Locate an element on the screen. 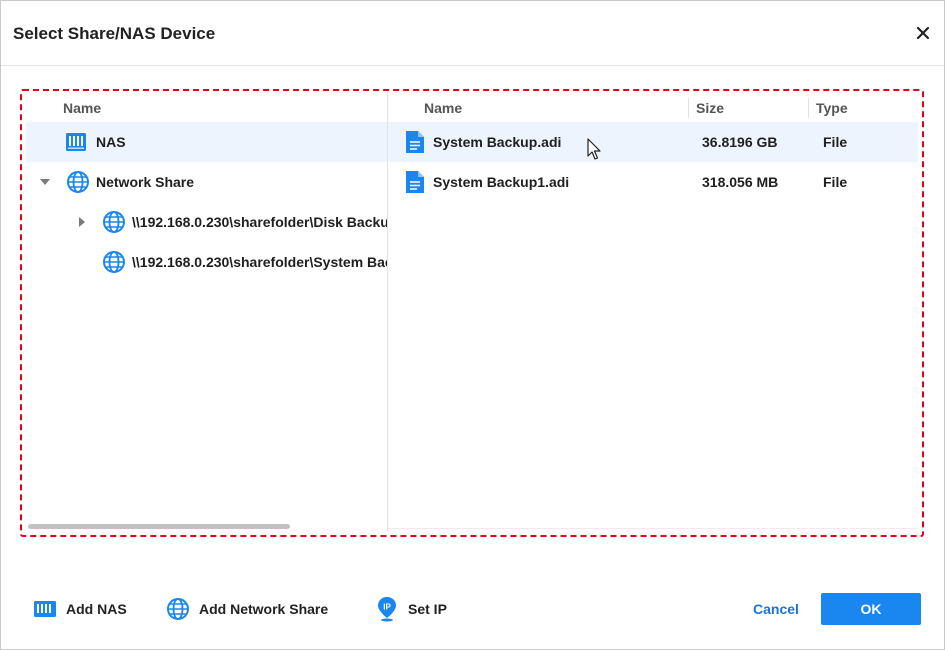  column-header-type: Type is located at coordinates (832, 108).